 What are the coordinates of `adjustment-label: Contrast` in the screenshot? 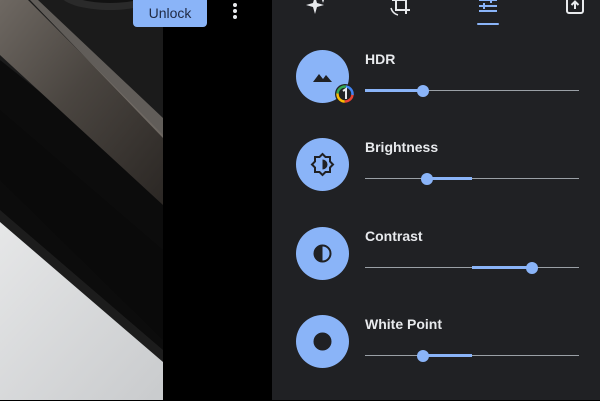 It's located at (394, 236).